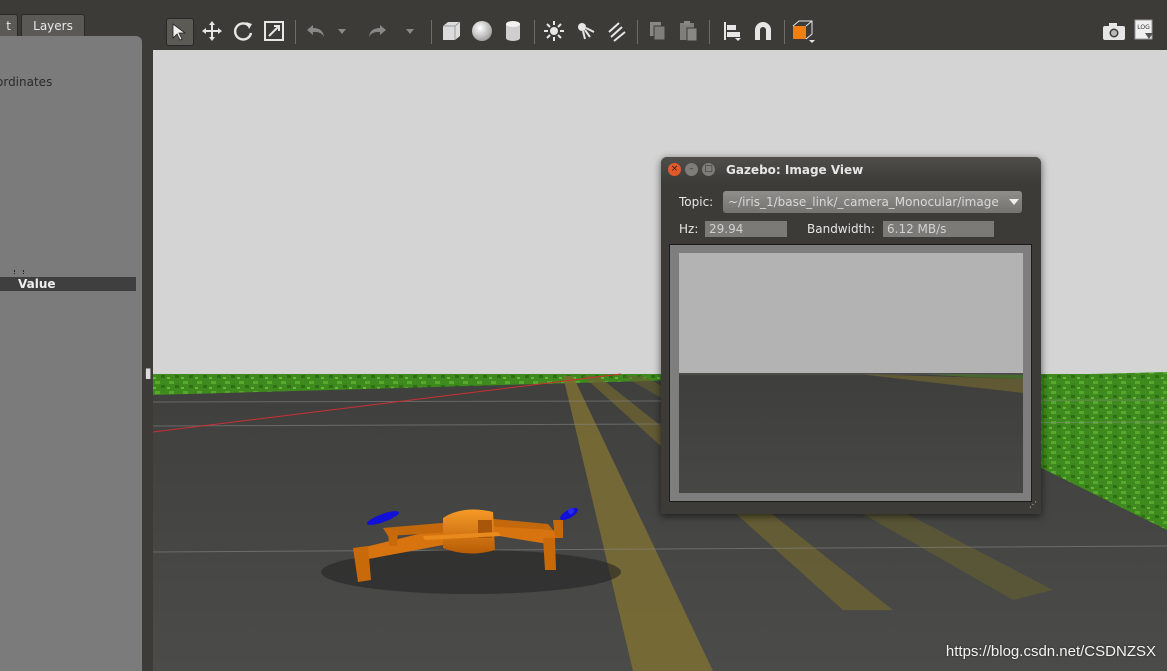  Describe the element at coordinates (657, 31) in the screenshot. I see `copy-icon` at that location.